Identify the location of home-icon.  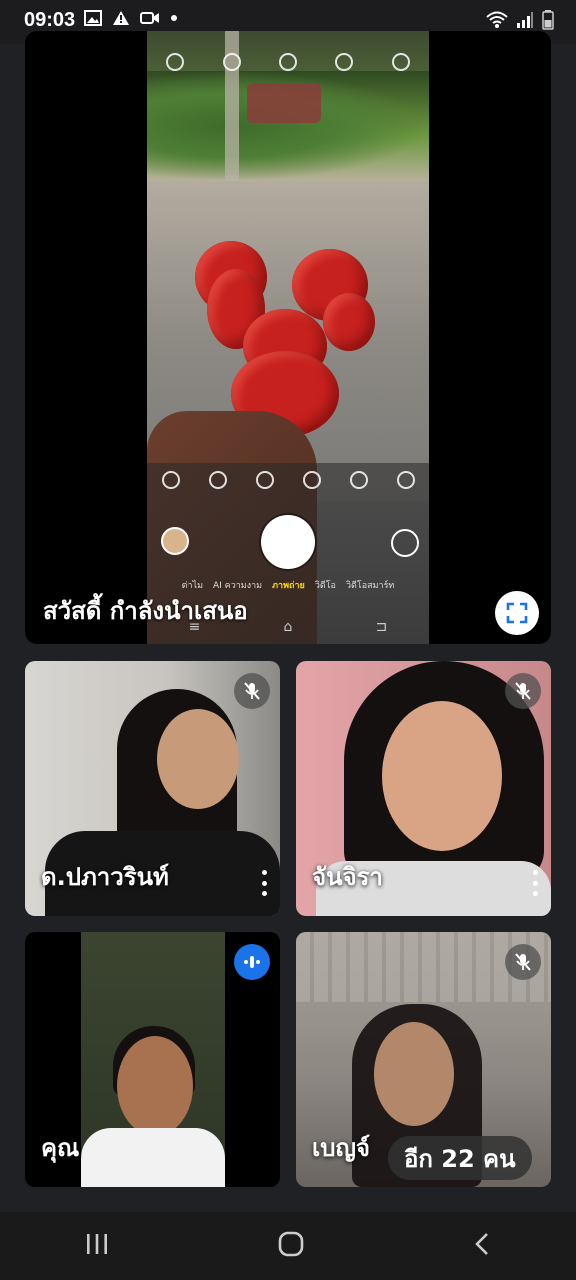
(291, 1244).